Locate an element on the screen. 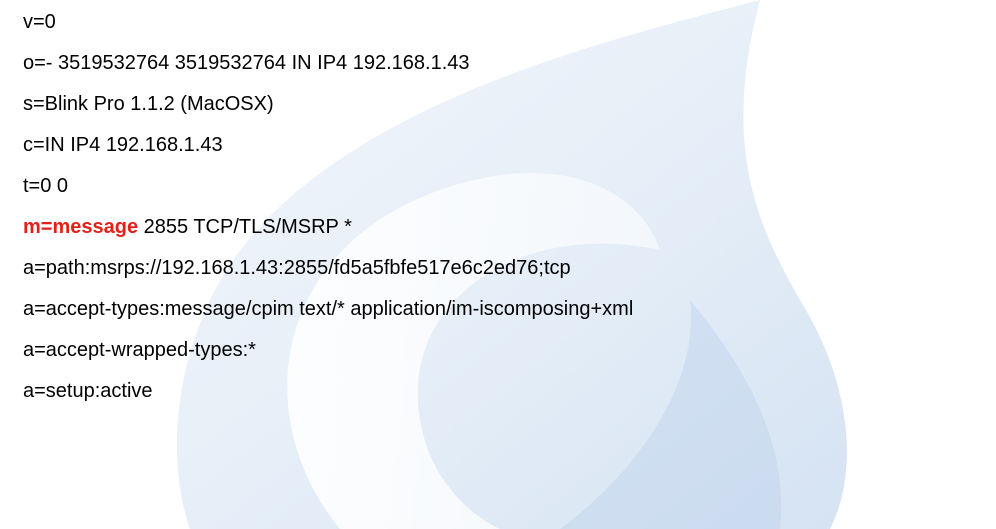  sdp-media-line: m=message 2855 TCP/TLS/MSRP * is located at coordinates (328, 227).